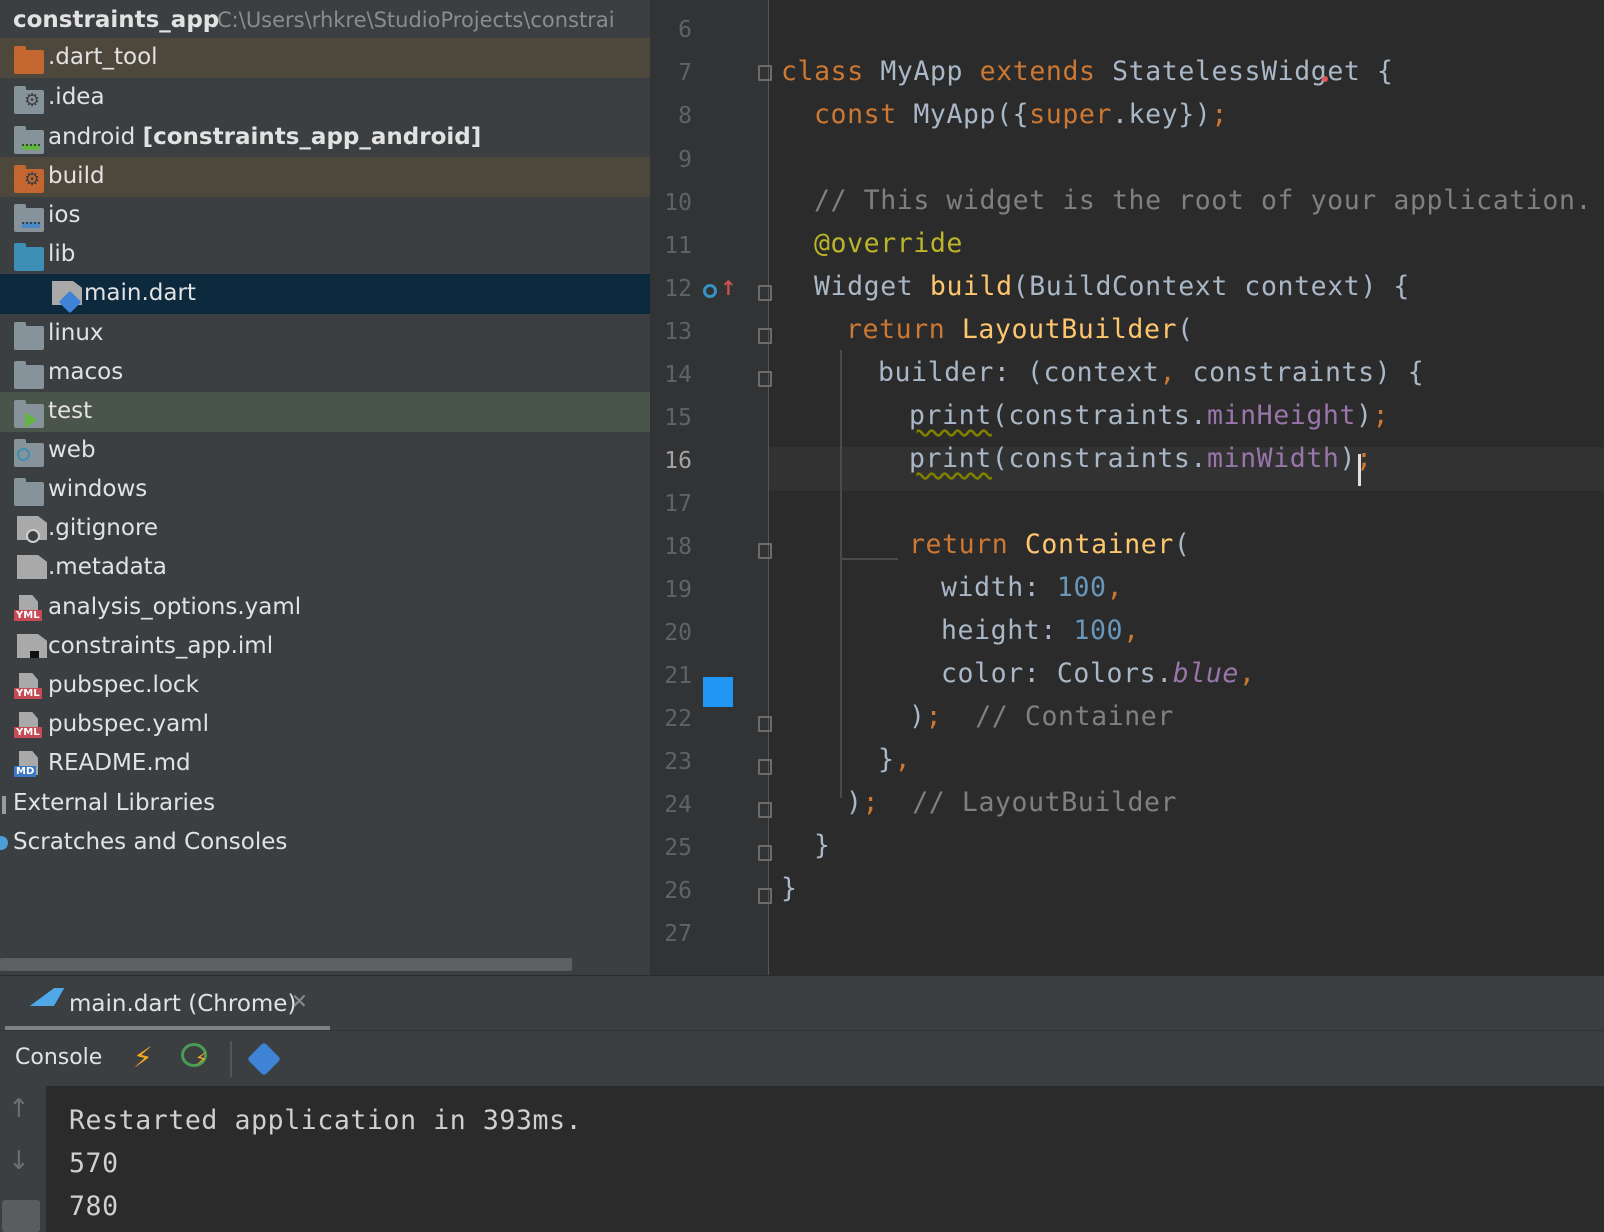 Image resolution: width=1604 pixels, height=1232 pixels. I want to click on code-line-12: Widget build(BuildContext context) {, so click(1112, 286).